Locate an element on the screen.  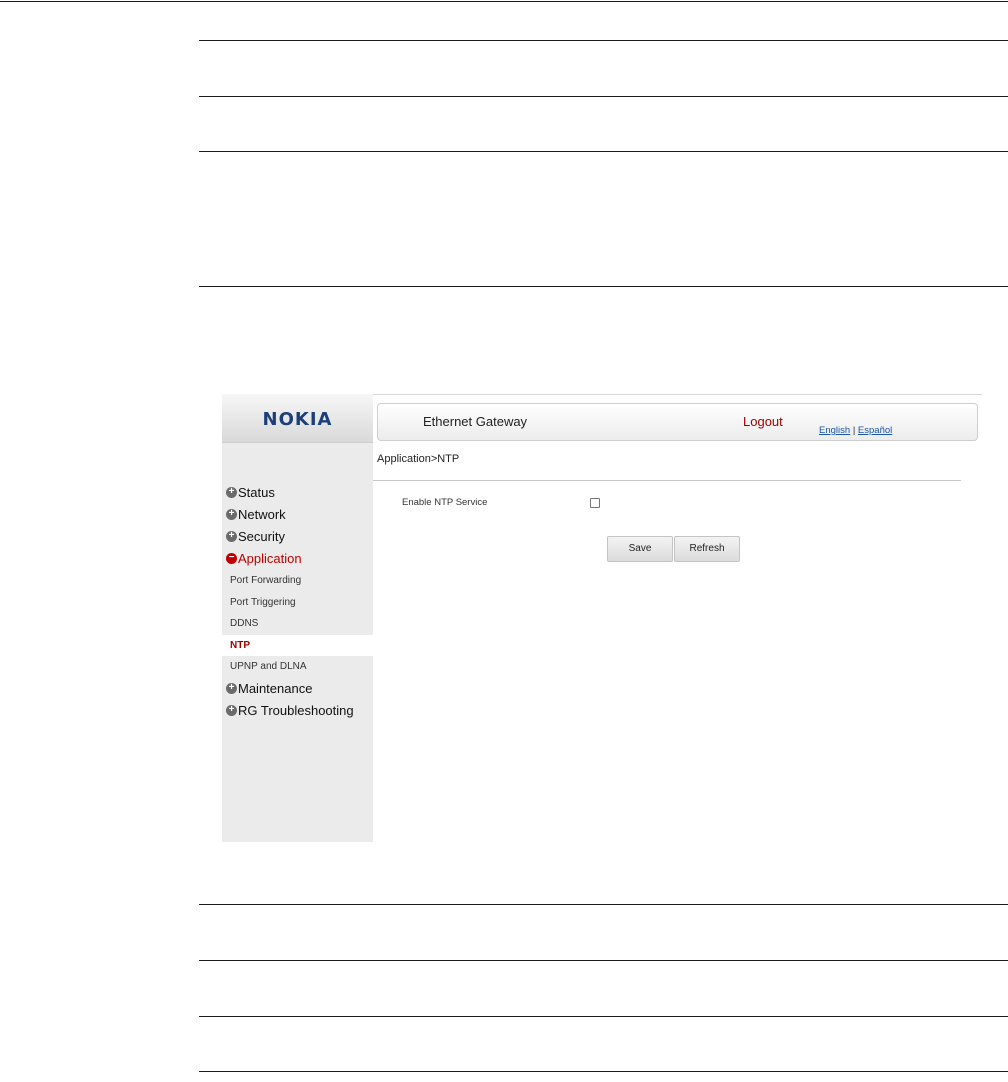
sidebar-item-label: Network is located at coordinates (262, 514).